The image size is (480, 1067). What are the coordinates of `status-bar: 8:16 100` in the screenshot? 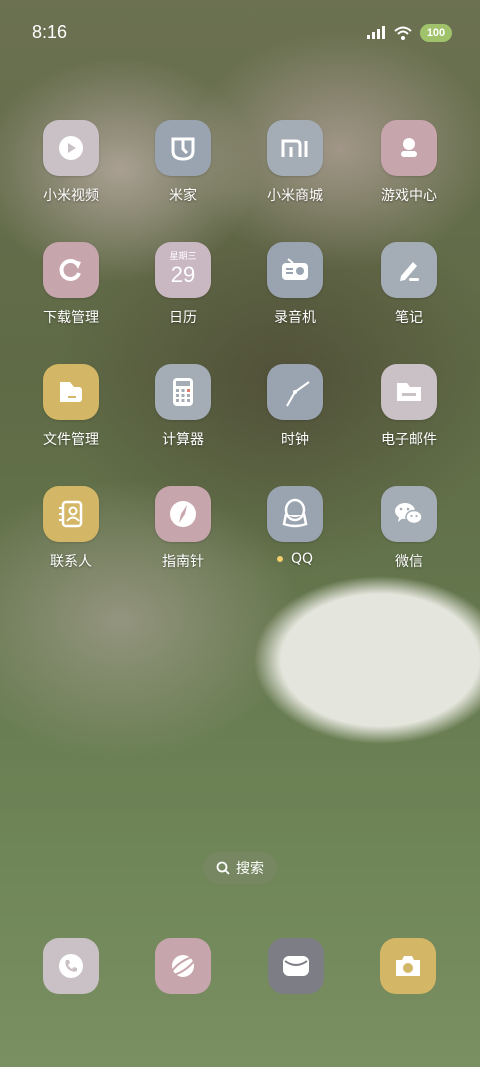 It's located at (240, 34).